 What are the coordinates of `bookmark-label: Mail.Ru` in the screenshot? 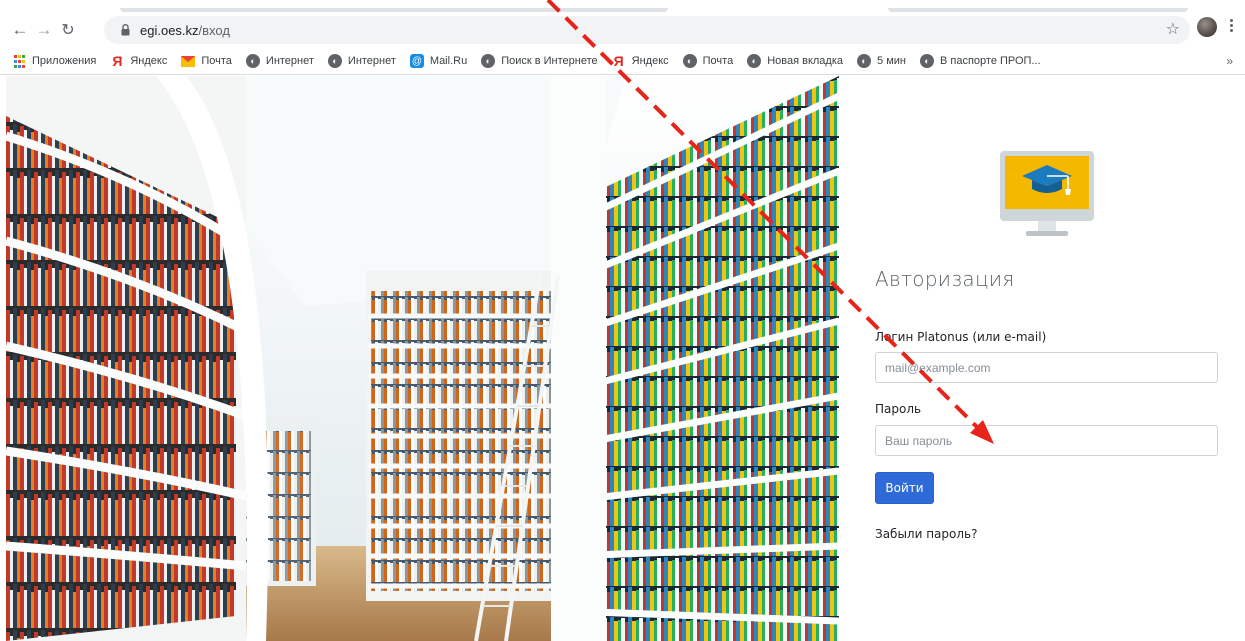 It's located at (448, 61).